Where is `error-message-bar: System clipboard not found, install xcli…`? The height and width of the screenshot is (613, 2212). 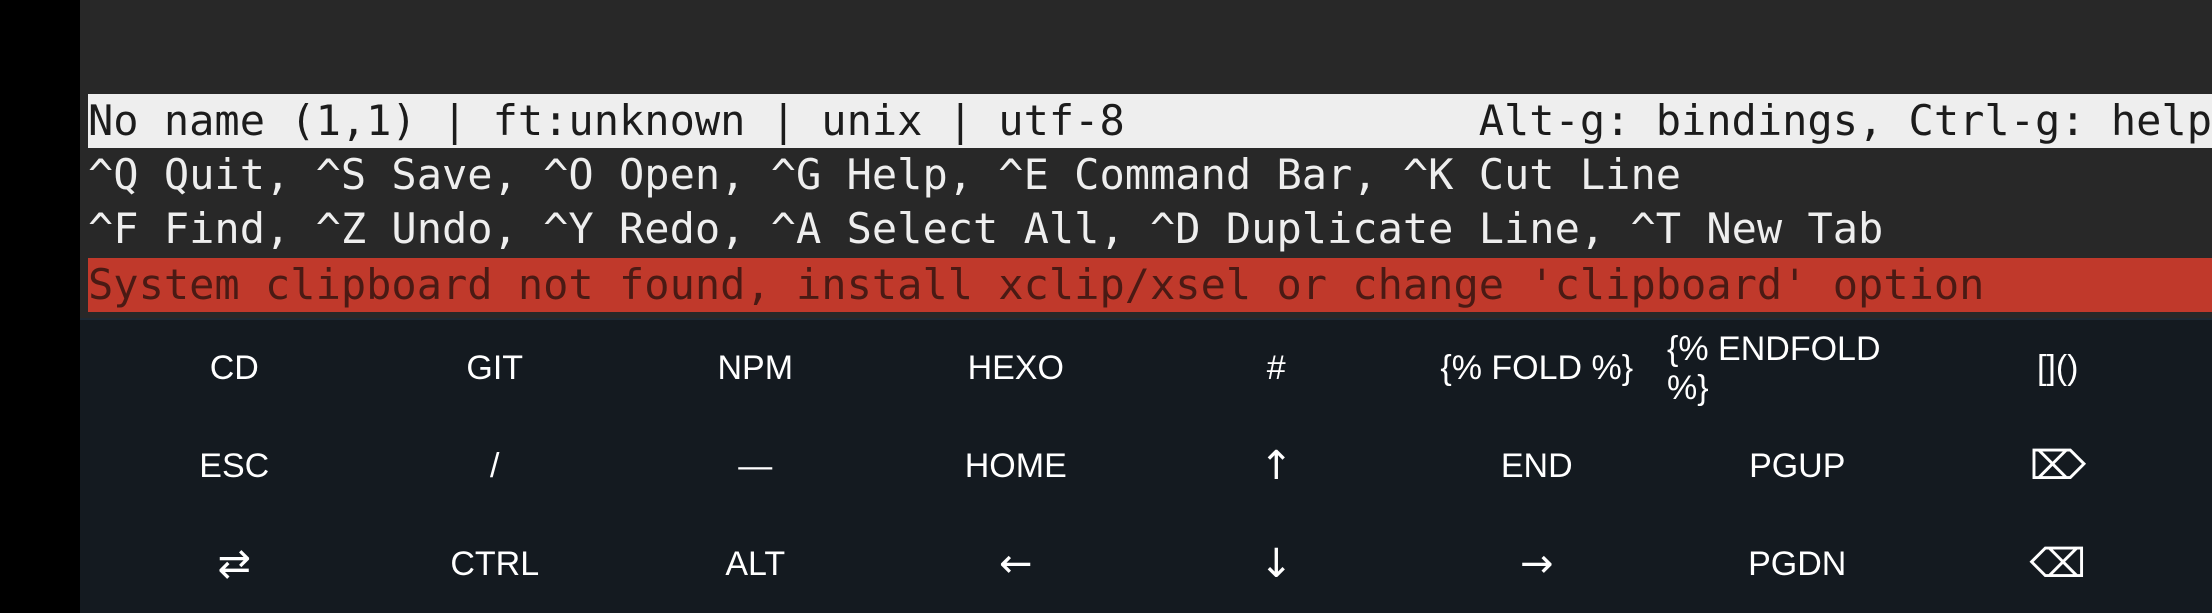 error-message-bar: System clipboard not found, install xcli… is located at coordinates (1150, 285).